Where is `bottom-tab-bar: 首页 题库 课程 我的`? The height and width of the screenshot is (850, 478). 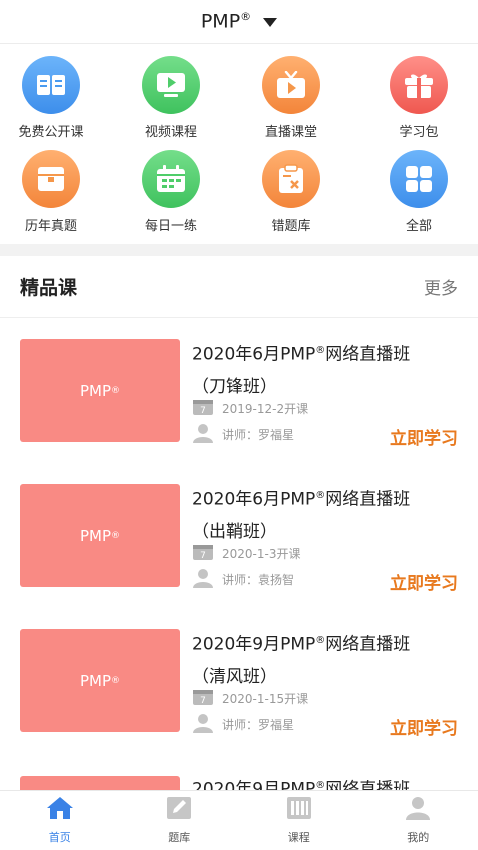
bottom-tab-bar: 首页 题库 课程 我的 is located at coordinates (239, 820).